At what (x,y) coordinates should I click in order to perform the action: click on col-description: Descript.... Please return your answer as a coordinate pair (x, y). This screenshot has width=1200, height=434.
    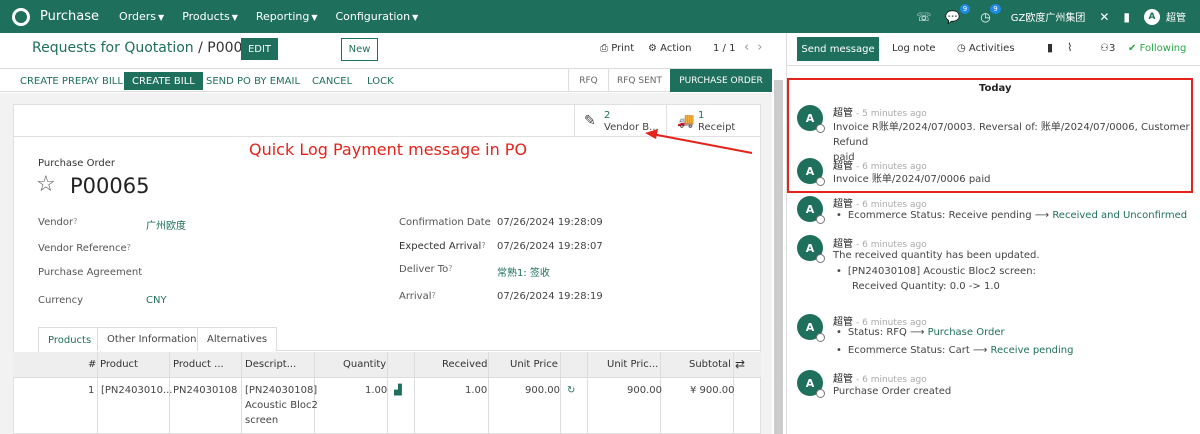
    Looking at the image, I should click on (270, 364).